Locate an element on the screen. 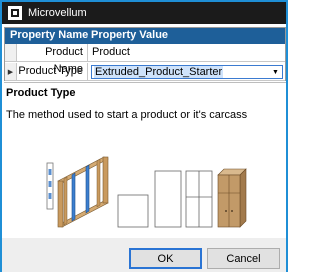 Image resolution: width=320 pixels, height=272 pixels. description-title: Product Type is located at coordinates (41, 93).